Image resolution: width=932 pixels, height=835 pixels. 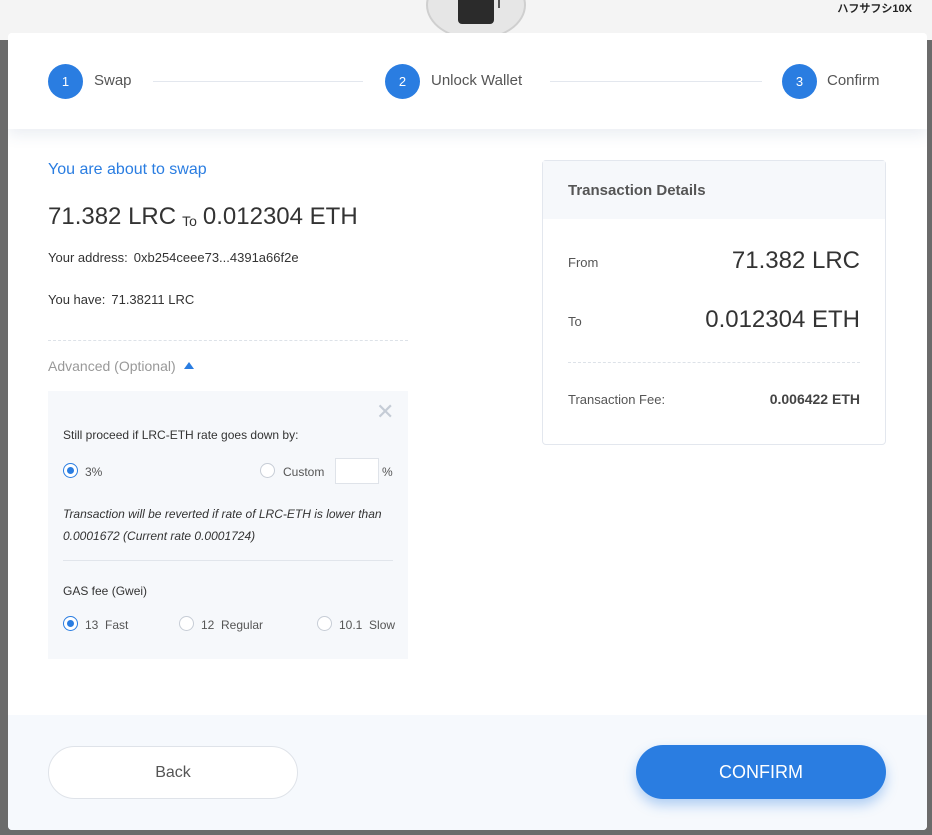 What do you see at coordinates (216, 257) in the screenshot?
I see `address-value: 0xb254ceee73...4391a66f2e` at bounding box center [216, 257].